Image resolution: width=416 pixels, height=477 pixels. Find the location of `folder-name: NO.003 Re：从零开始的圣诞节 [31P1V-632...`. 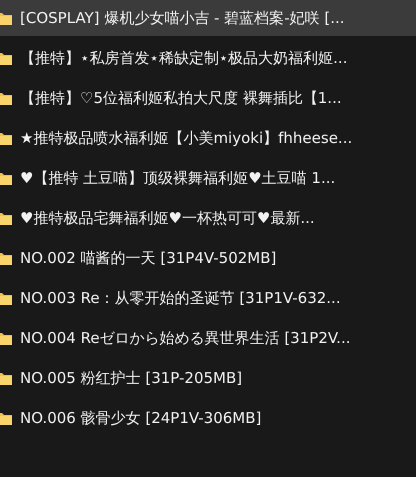

folder-name: NO.003 Re：从零开始的圣诞节 [31P1V-632... is located at coordinates (180, 298).